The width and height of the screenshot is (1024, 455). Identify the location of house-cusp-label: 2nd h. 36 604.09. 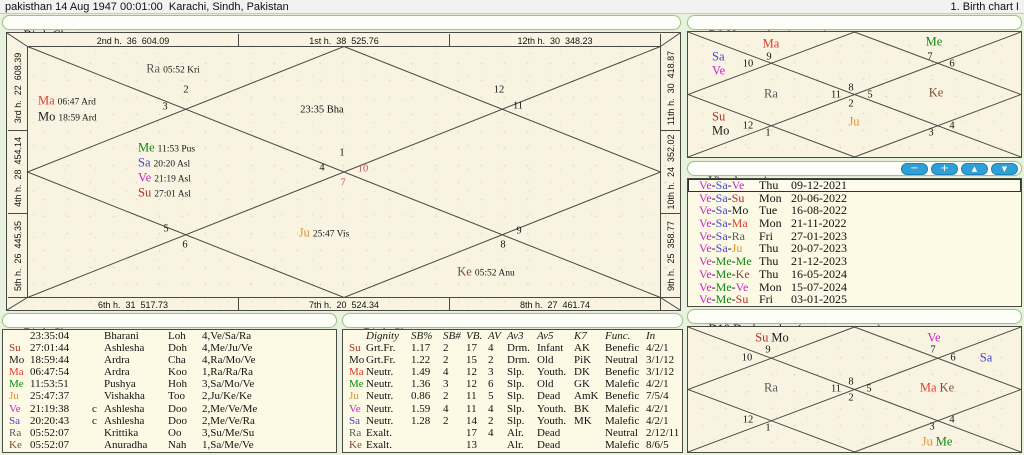
(133, 40).